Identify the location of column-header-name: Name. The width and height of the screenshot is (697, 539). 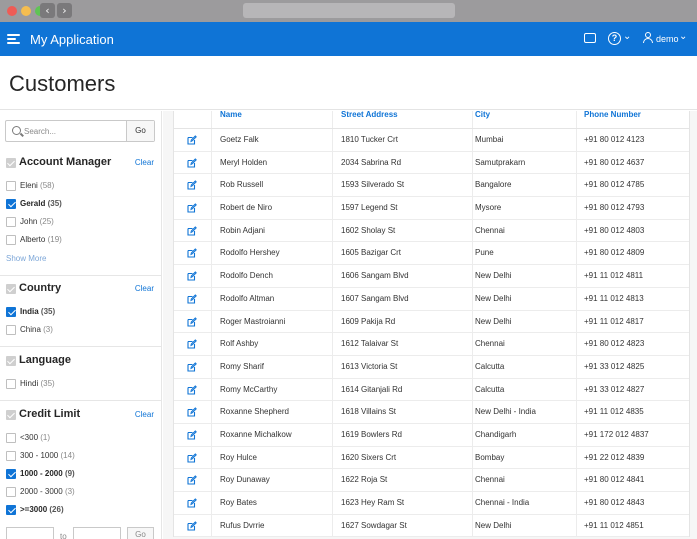
(231, 120).